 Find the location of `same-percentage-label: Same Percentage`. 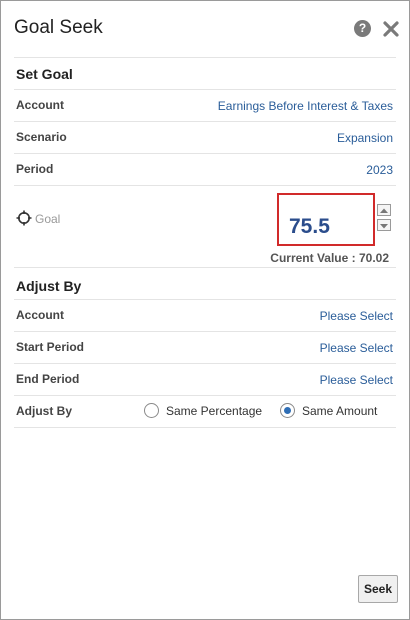

same-percentage-label: Same Percentage is located at coordinates (214, 411).